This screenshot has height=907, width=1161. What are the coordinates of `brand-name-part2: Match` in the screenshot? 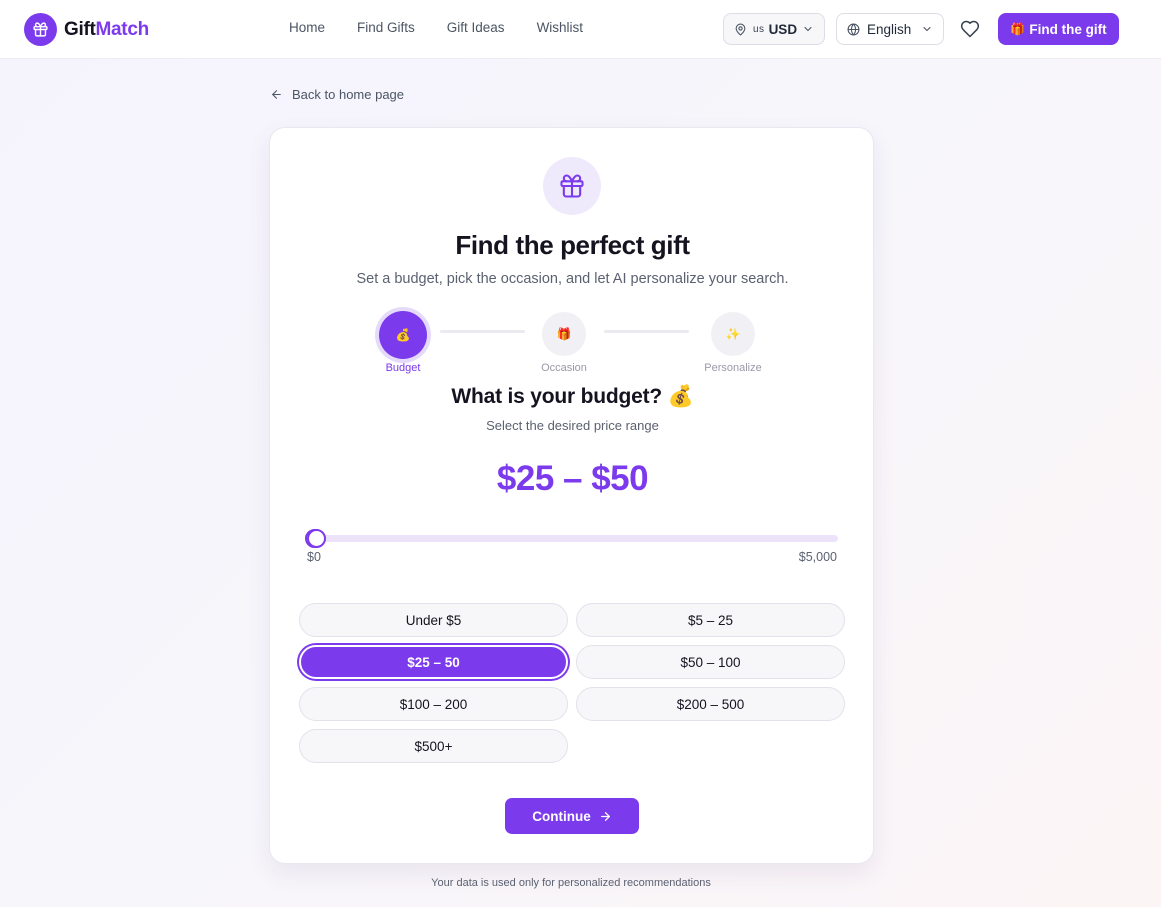 It's located at (122, 29).